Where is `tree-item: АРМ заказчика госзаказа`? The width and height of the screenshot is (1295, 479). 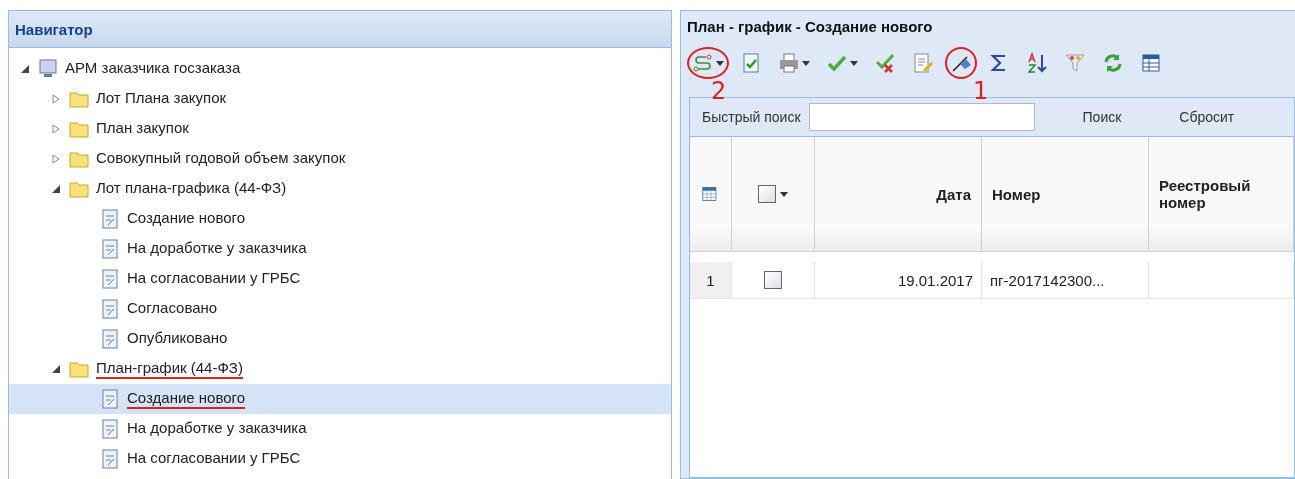 tree-item: АРМ заказчика госзаказа is located at coordinates (340, 69).